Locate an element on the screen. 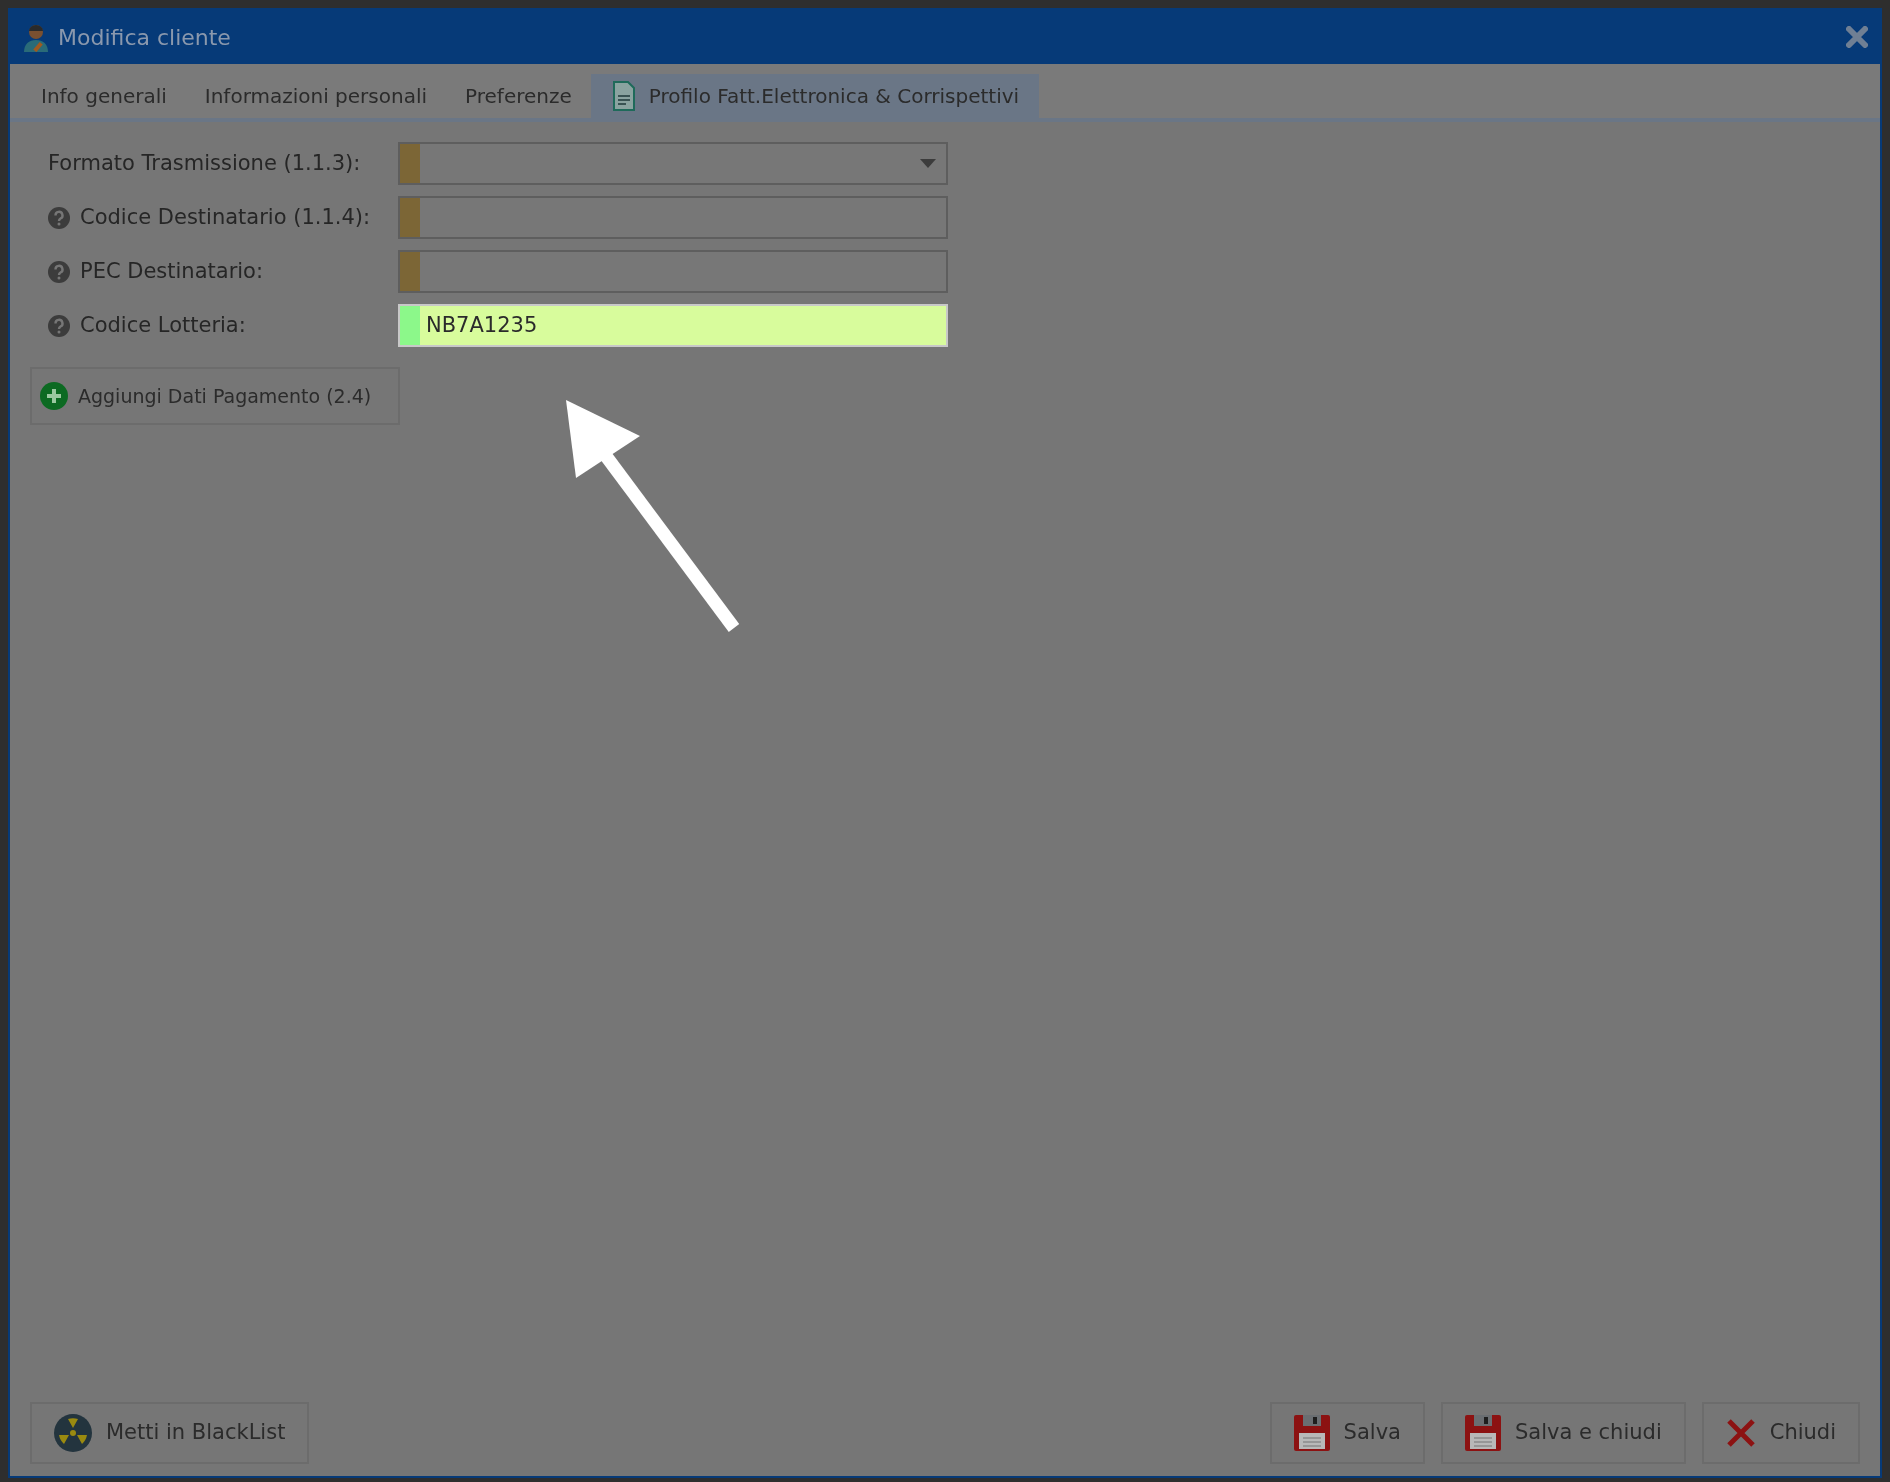 The image size is (1890, 1482). dropdown-field is located at coordinates (673, 163).